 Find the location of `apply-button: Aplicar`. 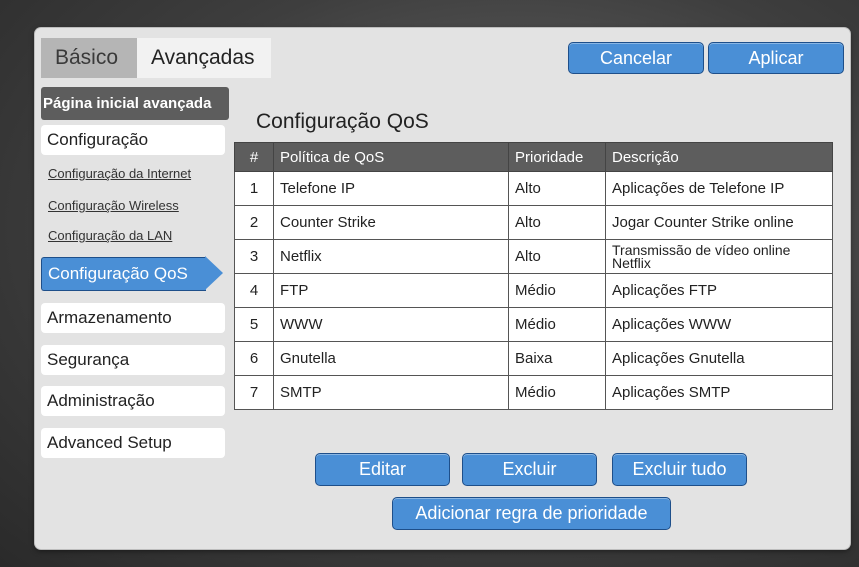

apply-button: Aplicar is located at coordinates (776, 58).